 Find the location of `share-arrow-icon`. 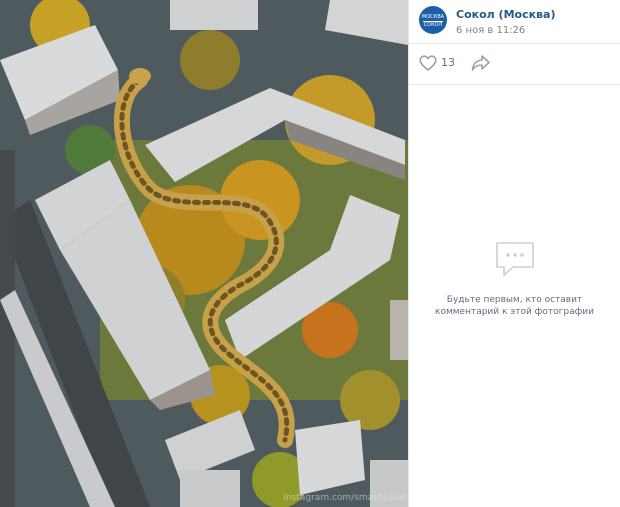

share-arrow-icon is located at coordinates (480, 63).